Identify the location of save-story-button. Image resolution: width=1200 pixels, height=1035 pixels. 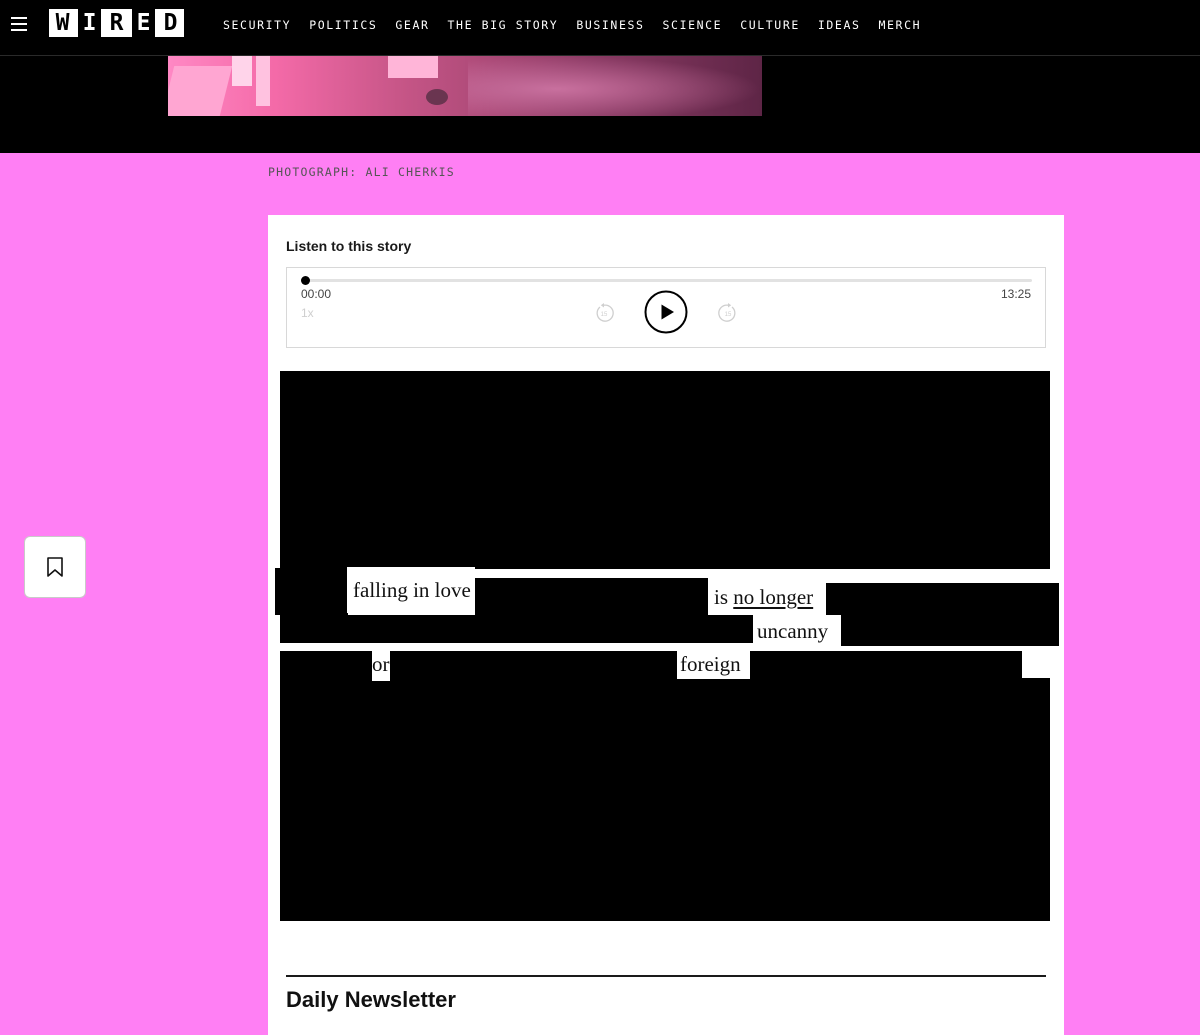
(55, 567).